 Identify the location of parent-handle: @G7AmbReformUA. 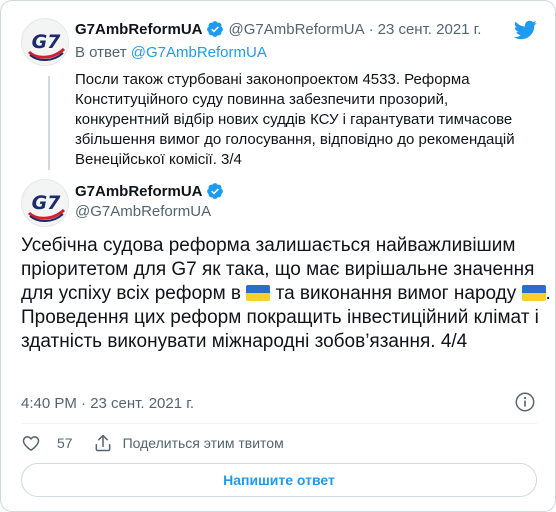
(297, 29).